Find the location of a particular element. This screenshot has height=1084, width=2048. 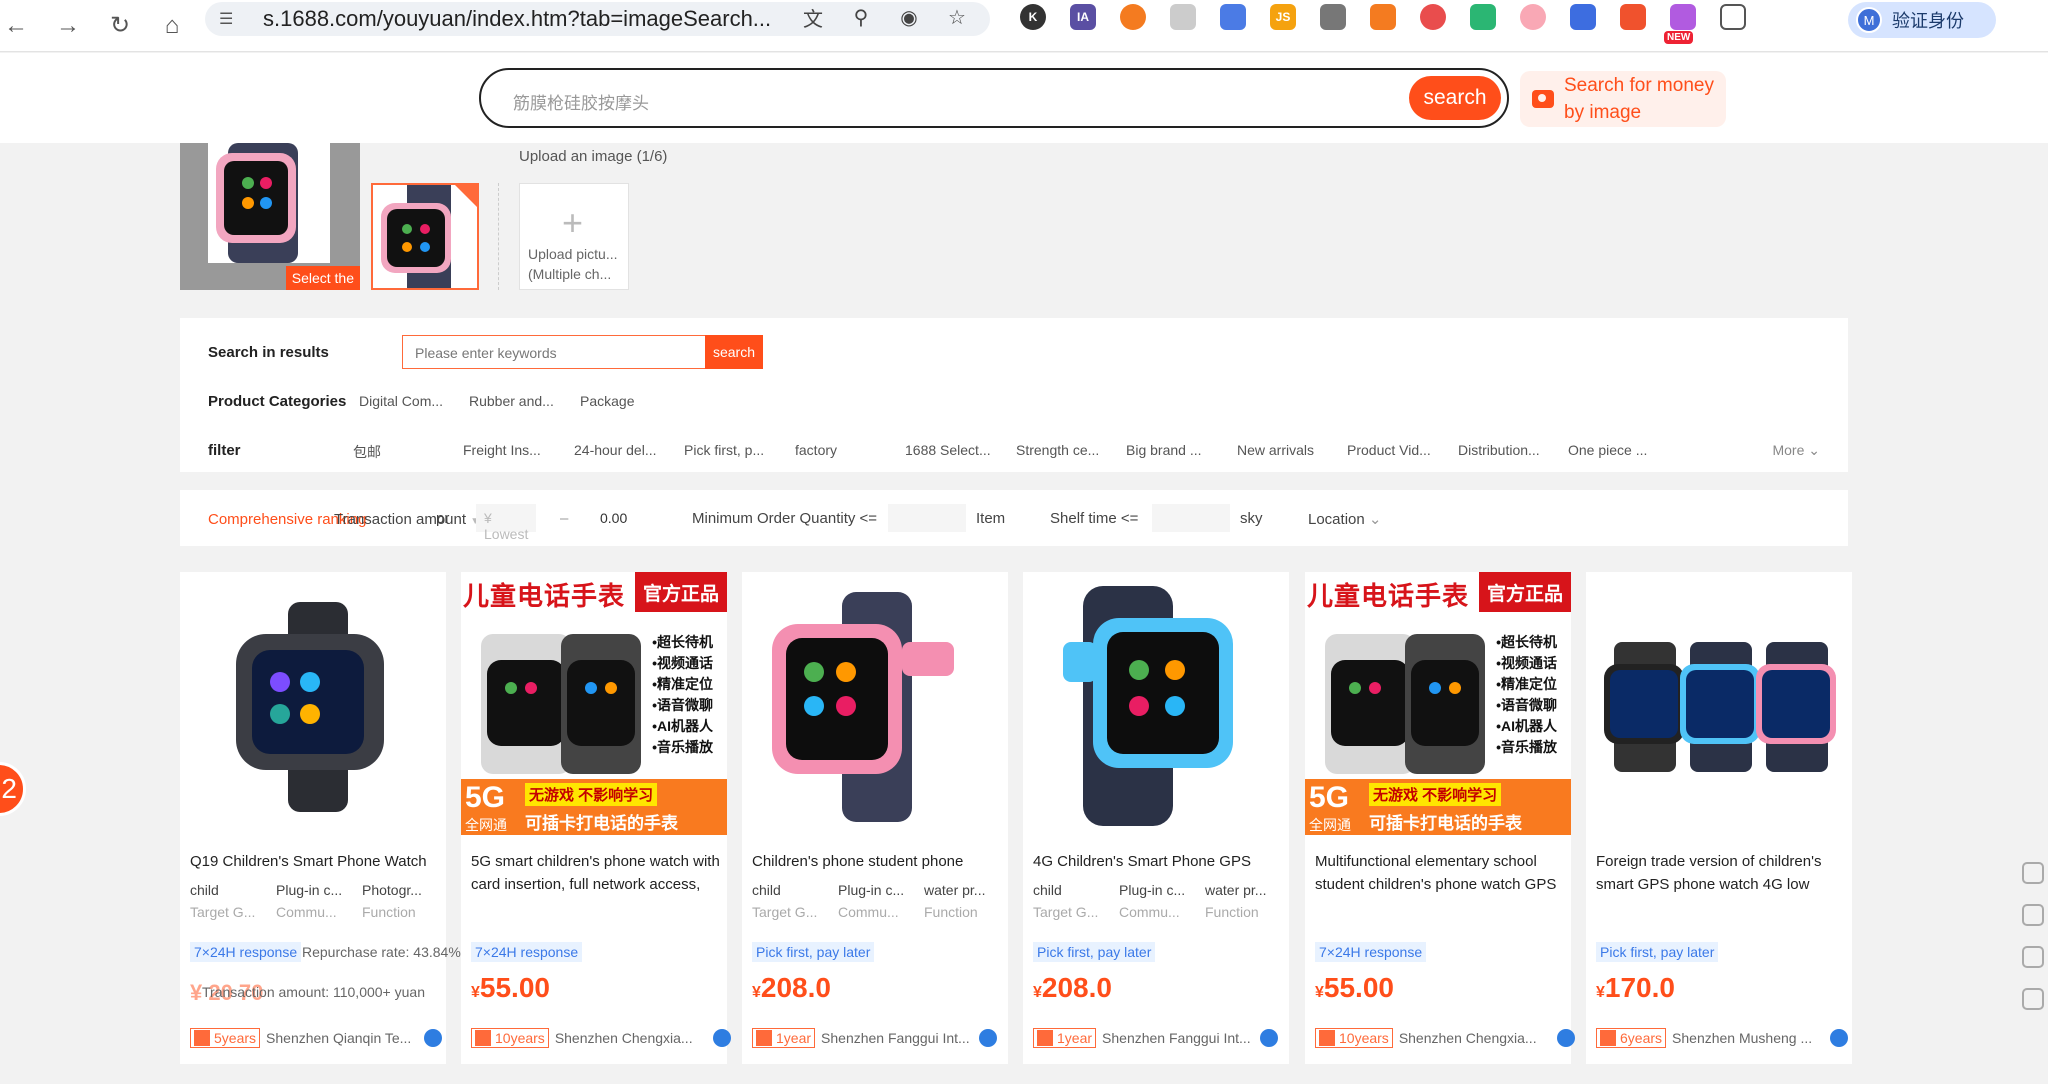

category-item: Package is located at coordinates (607, 401).